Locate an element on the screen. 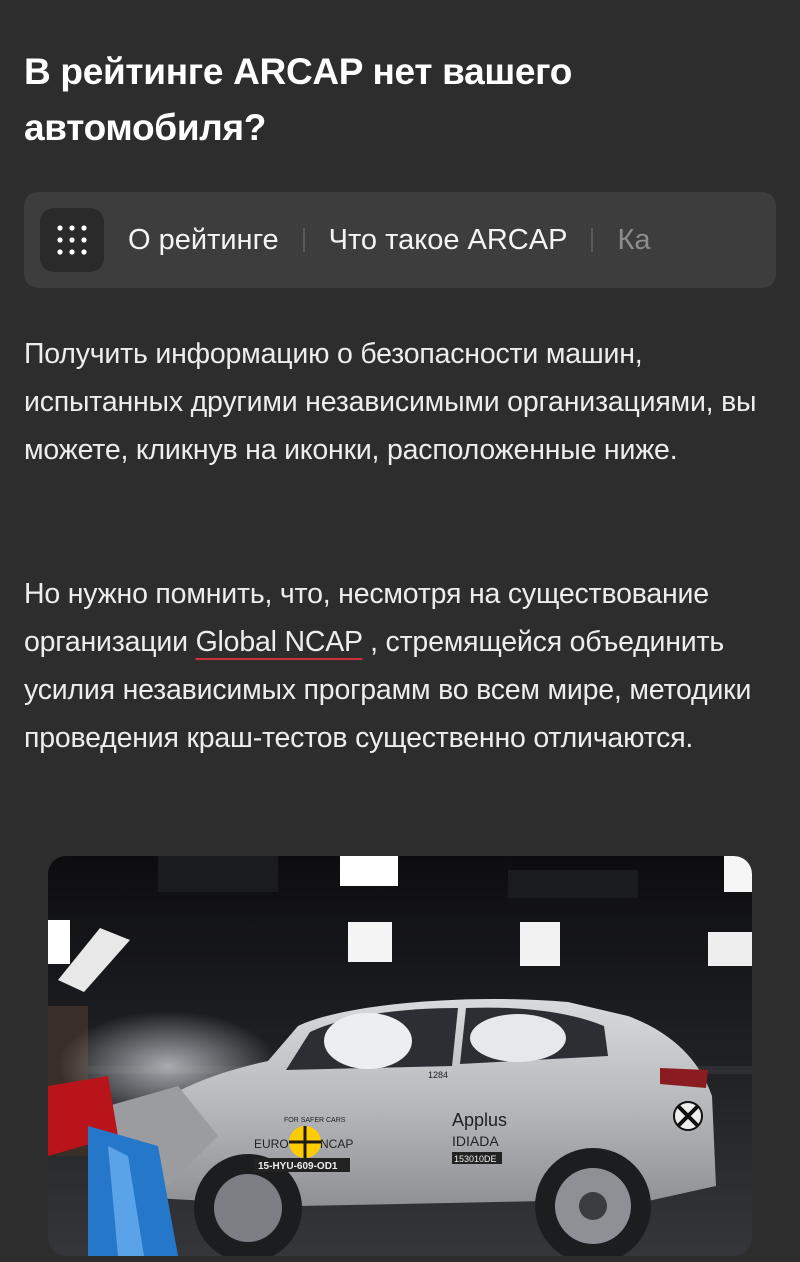 This screenshot has height=1262, width=800. ncap-text: NCAP is located at coordinates (336, 1144).